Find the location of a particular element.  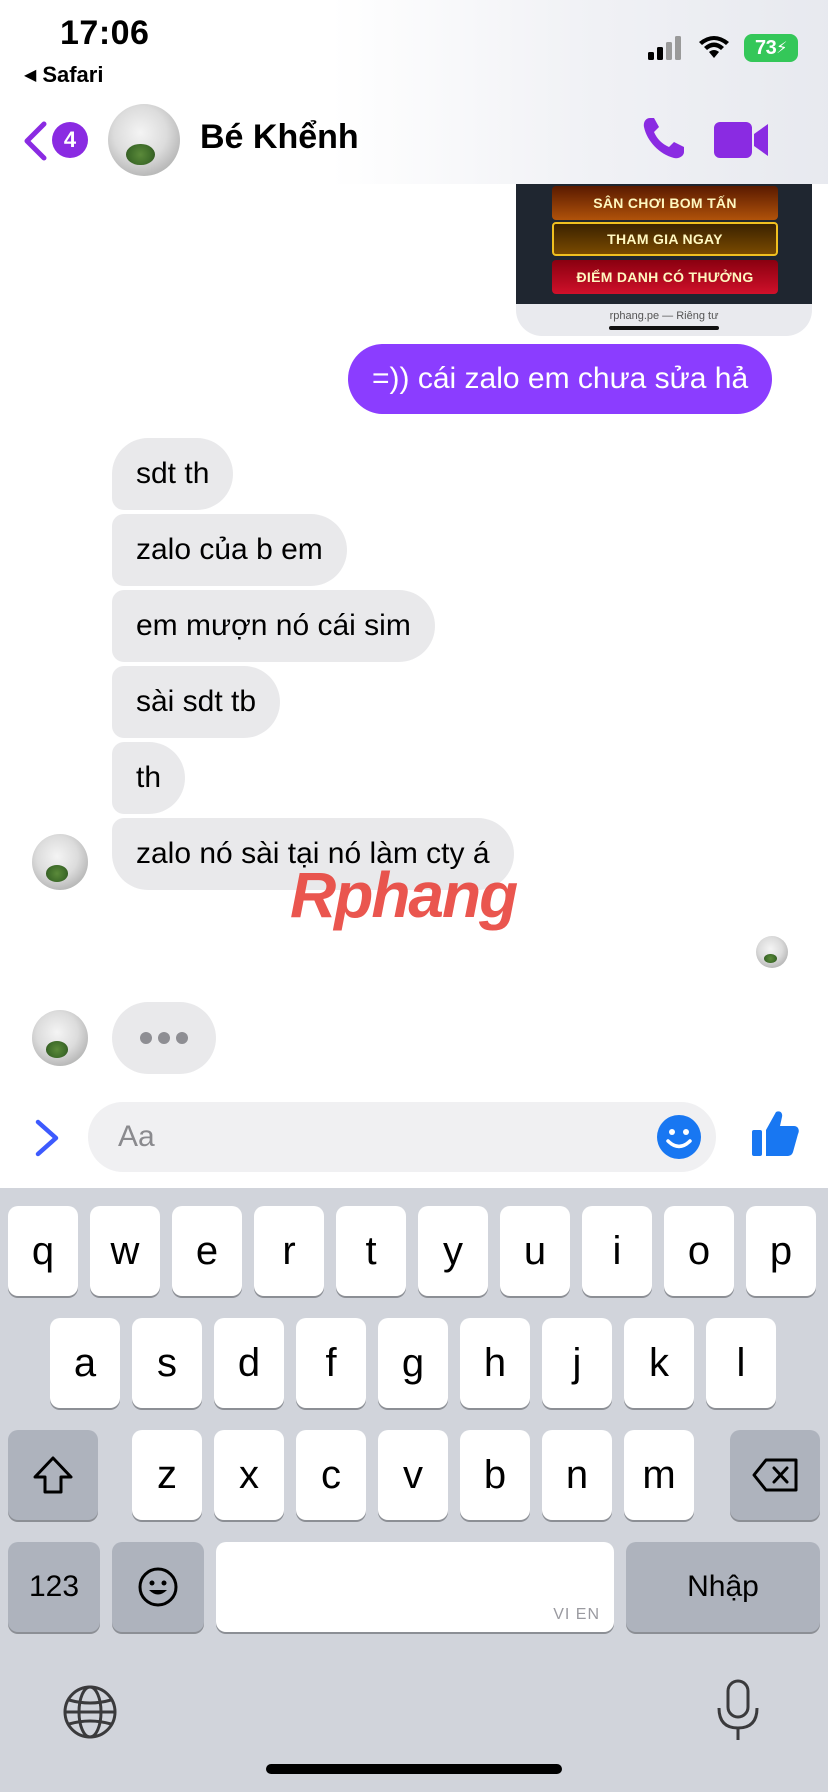

message-input is located at coordinates (402, 1137).